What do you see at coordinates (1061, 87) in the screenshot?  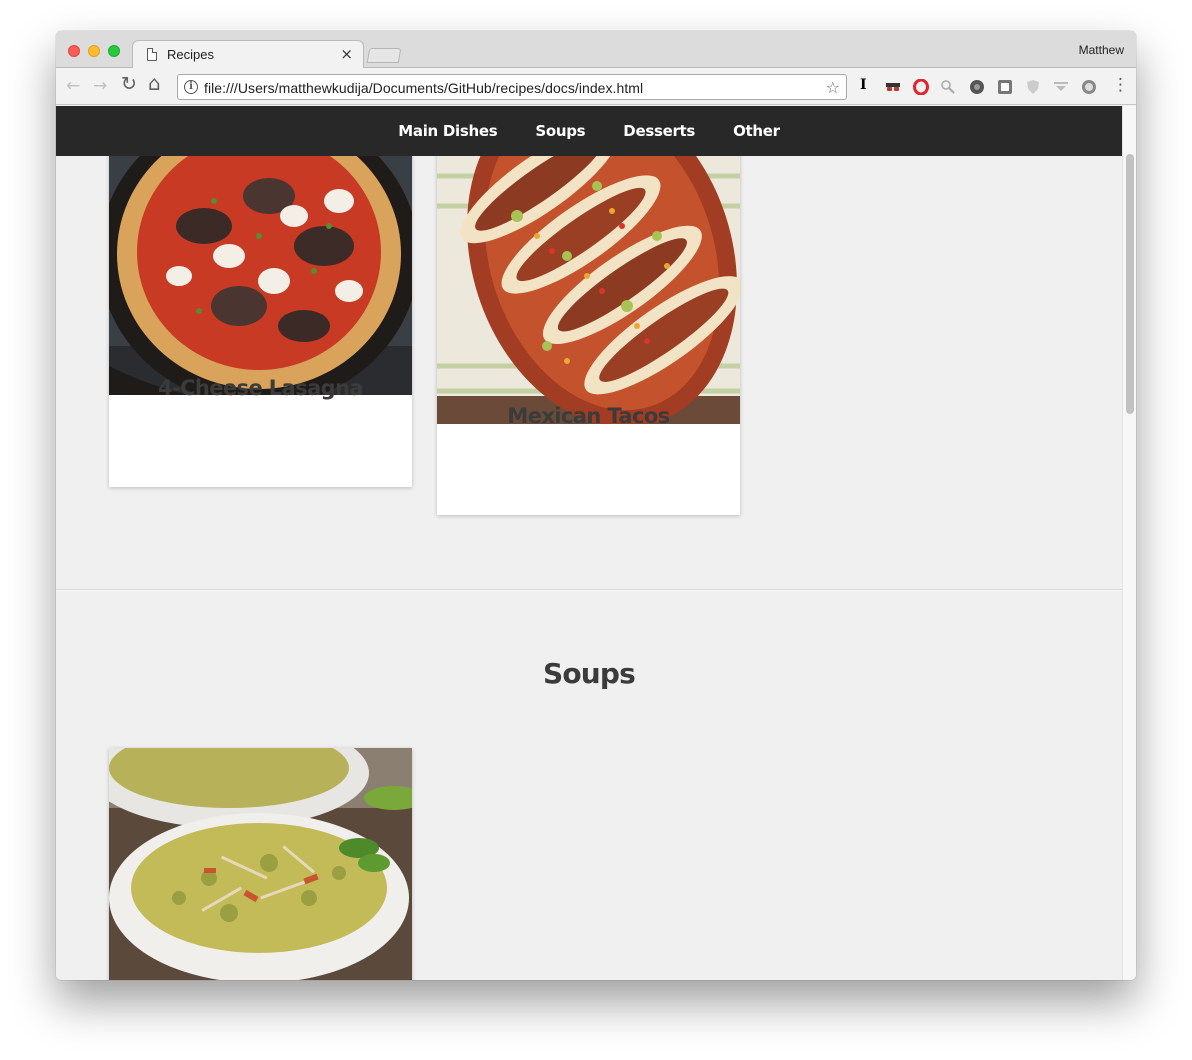 I see `dropdown-extension-icon` at bounding box center [1061, 87].